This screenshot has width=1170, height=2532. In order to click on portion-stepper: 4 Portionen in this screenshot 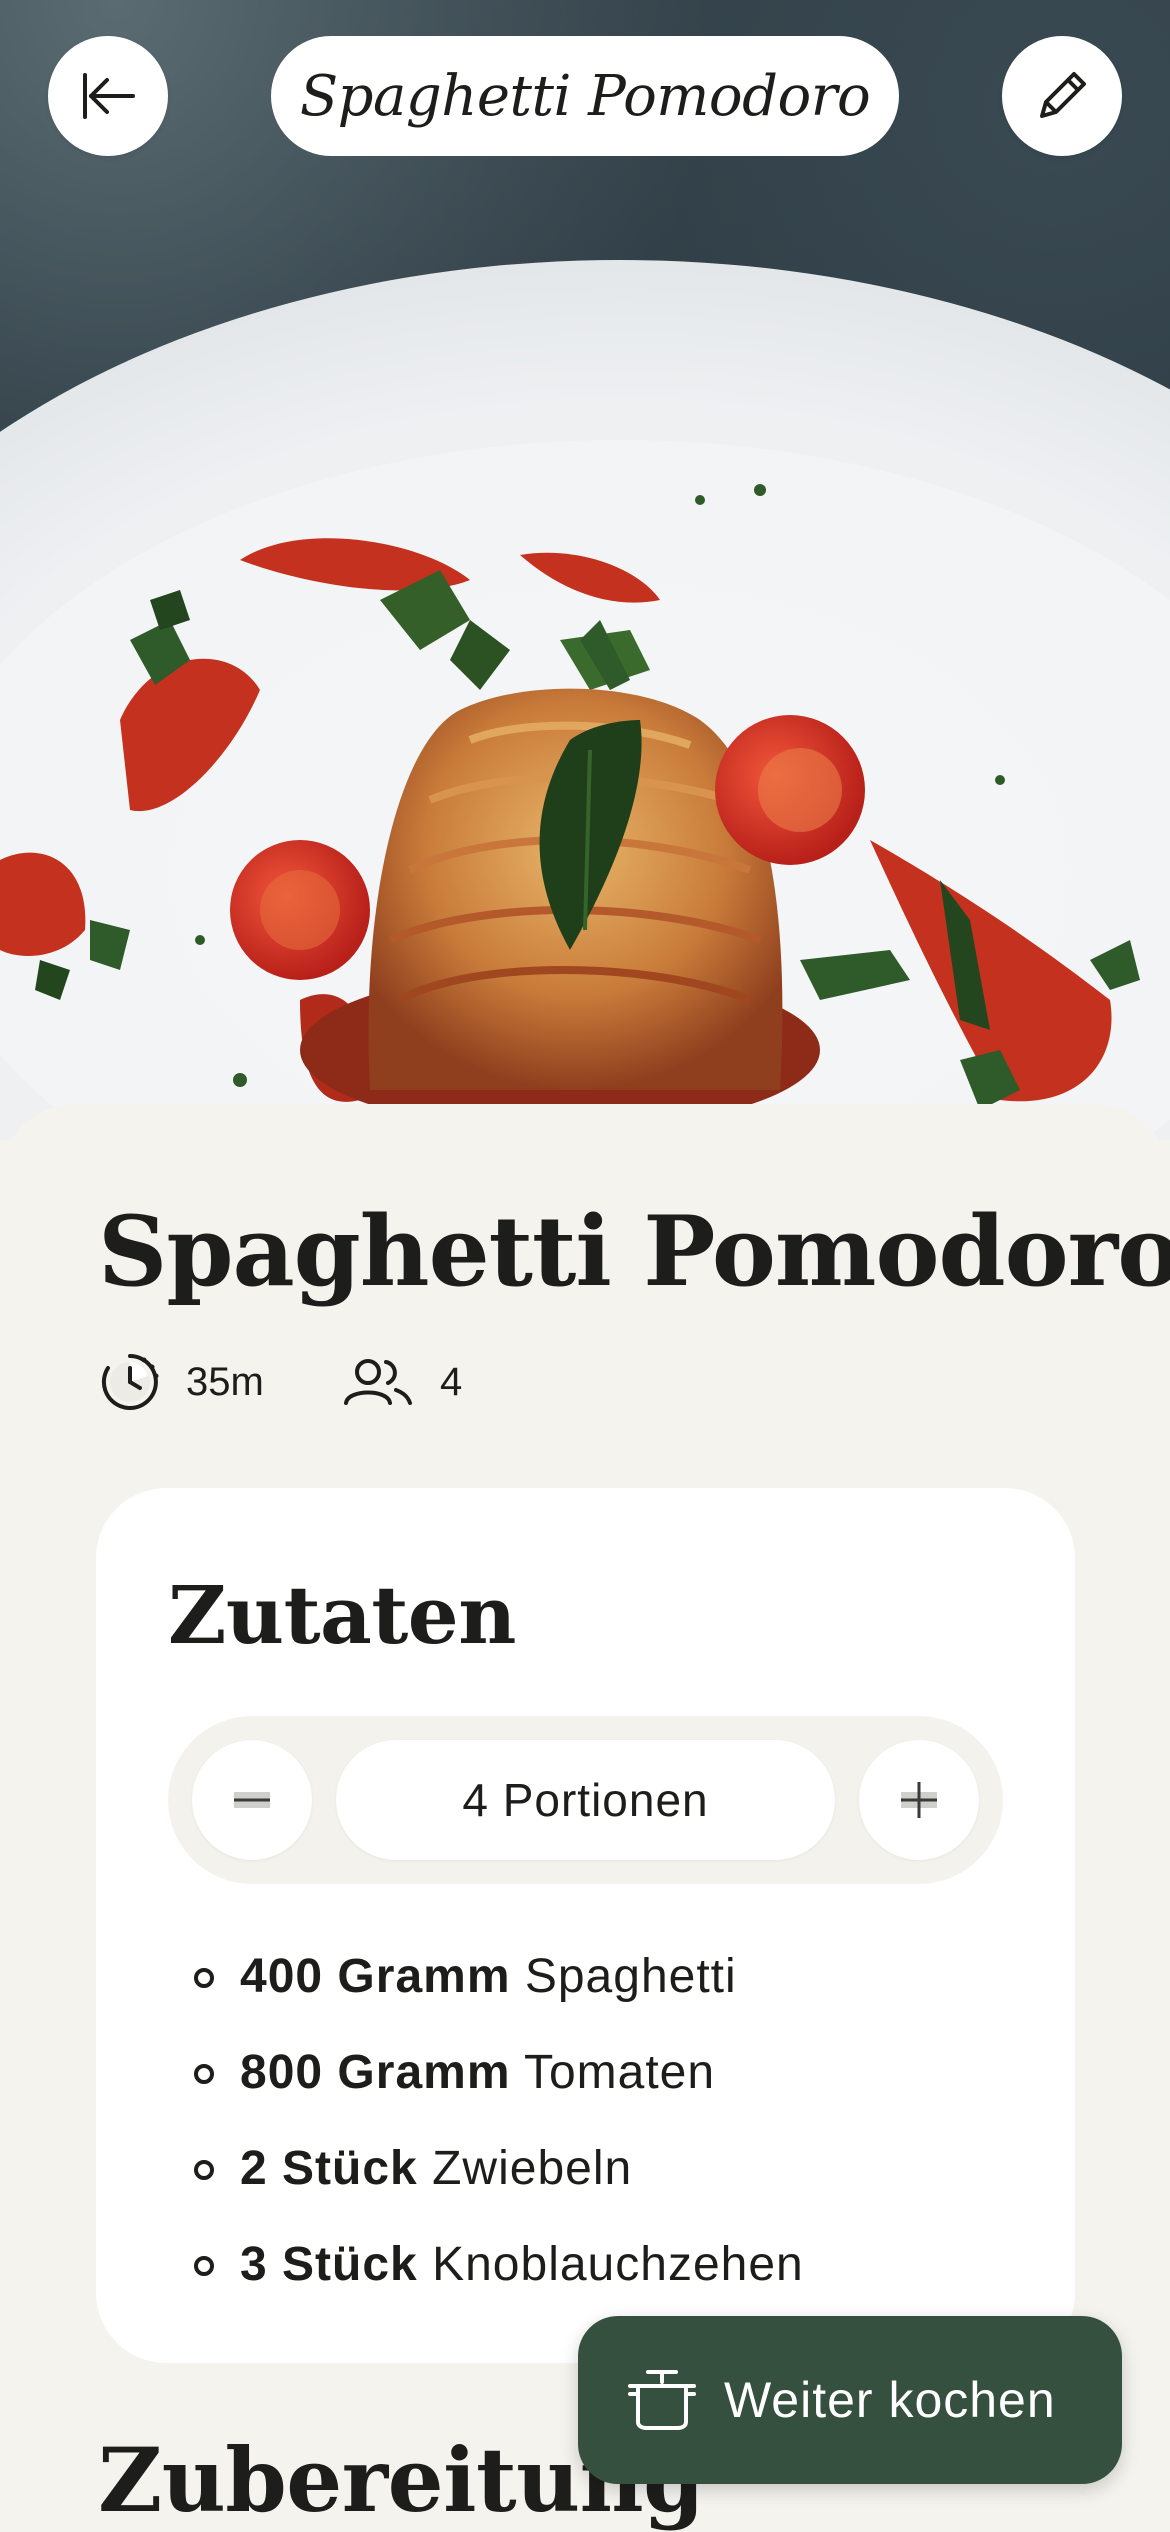, I will do `click(585, 1800)`.